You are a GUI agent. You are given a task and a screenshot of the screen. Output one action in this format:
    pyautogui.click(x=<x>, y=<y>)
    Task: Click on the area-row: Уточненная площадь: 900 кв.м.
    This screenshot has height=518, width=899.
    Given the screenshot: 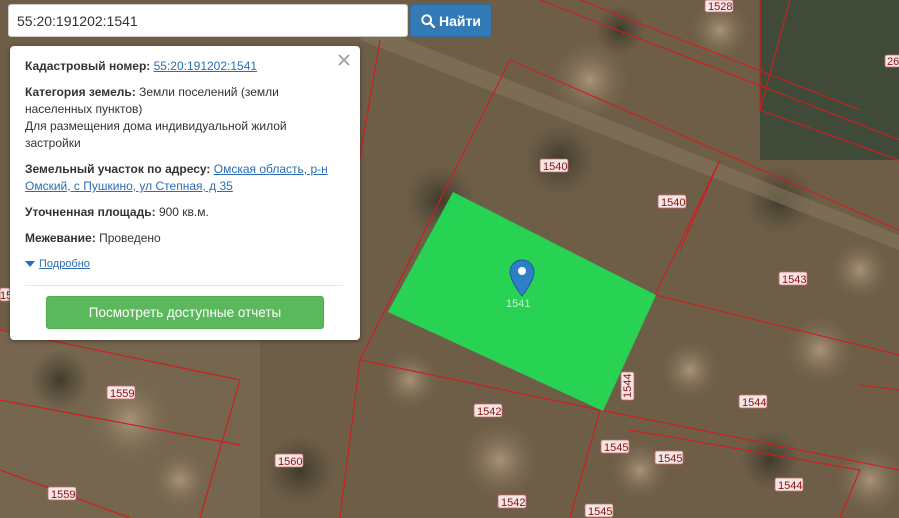 What is the action you would take?
    pyautogui.click(x=184, y=212)
    